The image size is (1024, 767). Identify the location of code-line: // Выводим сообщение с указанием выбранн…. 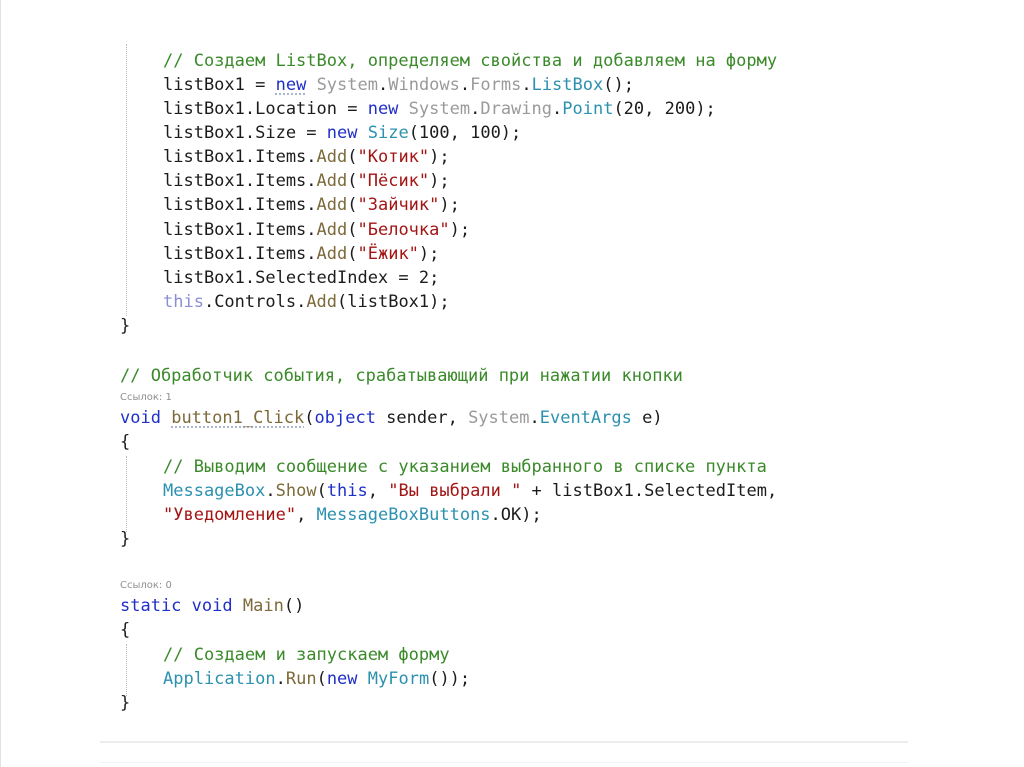
(465, 467).